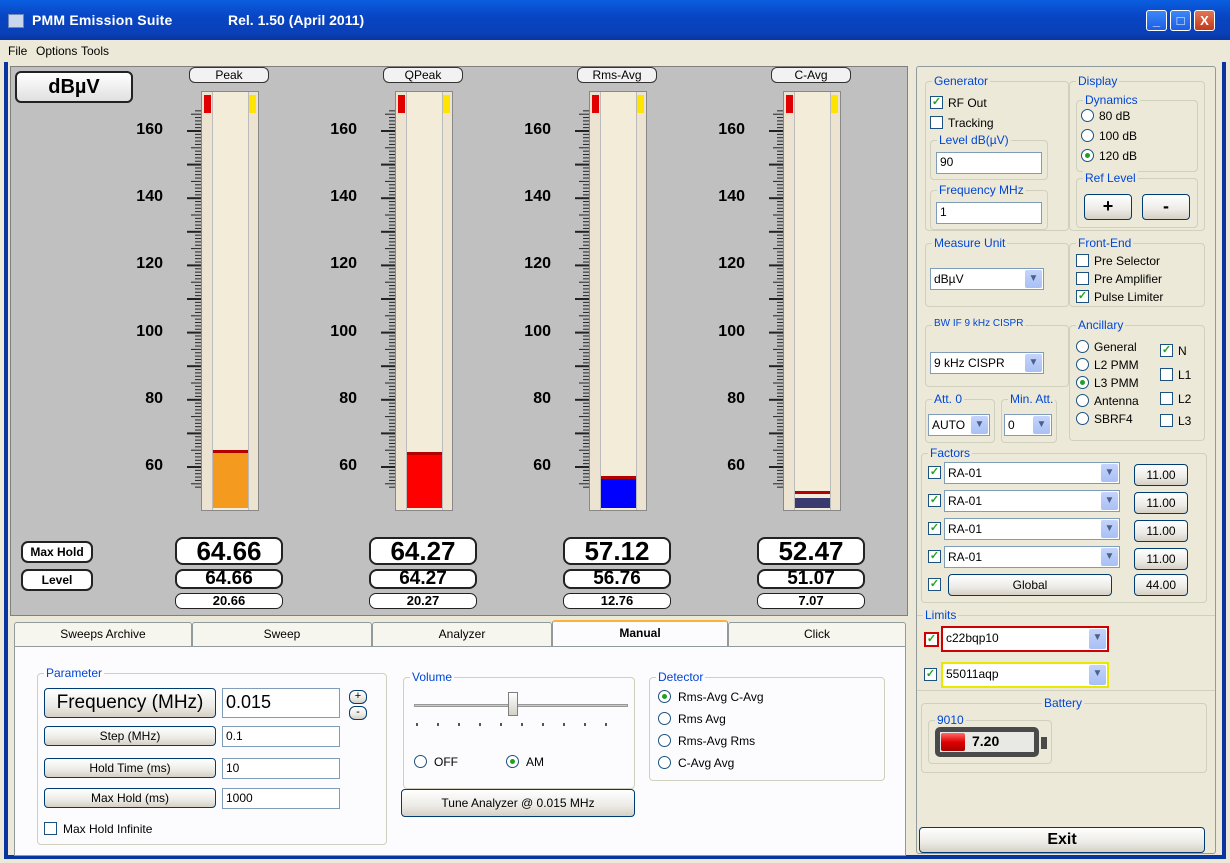 This screenshot has height=863, width=1230. I want to click on tab-manual: Manual, so click(640, 634).